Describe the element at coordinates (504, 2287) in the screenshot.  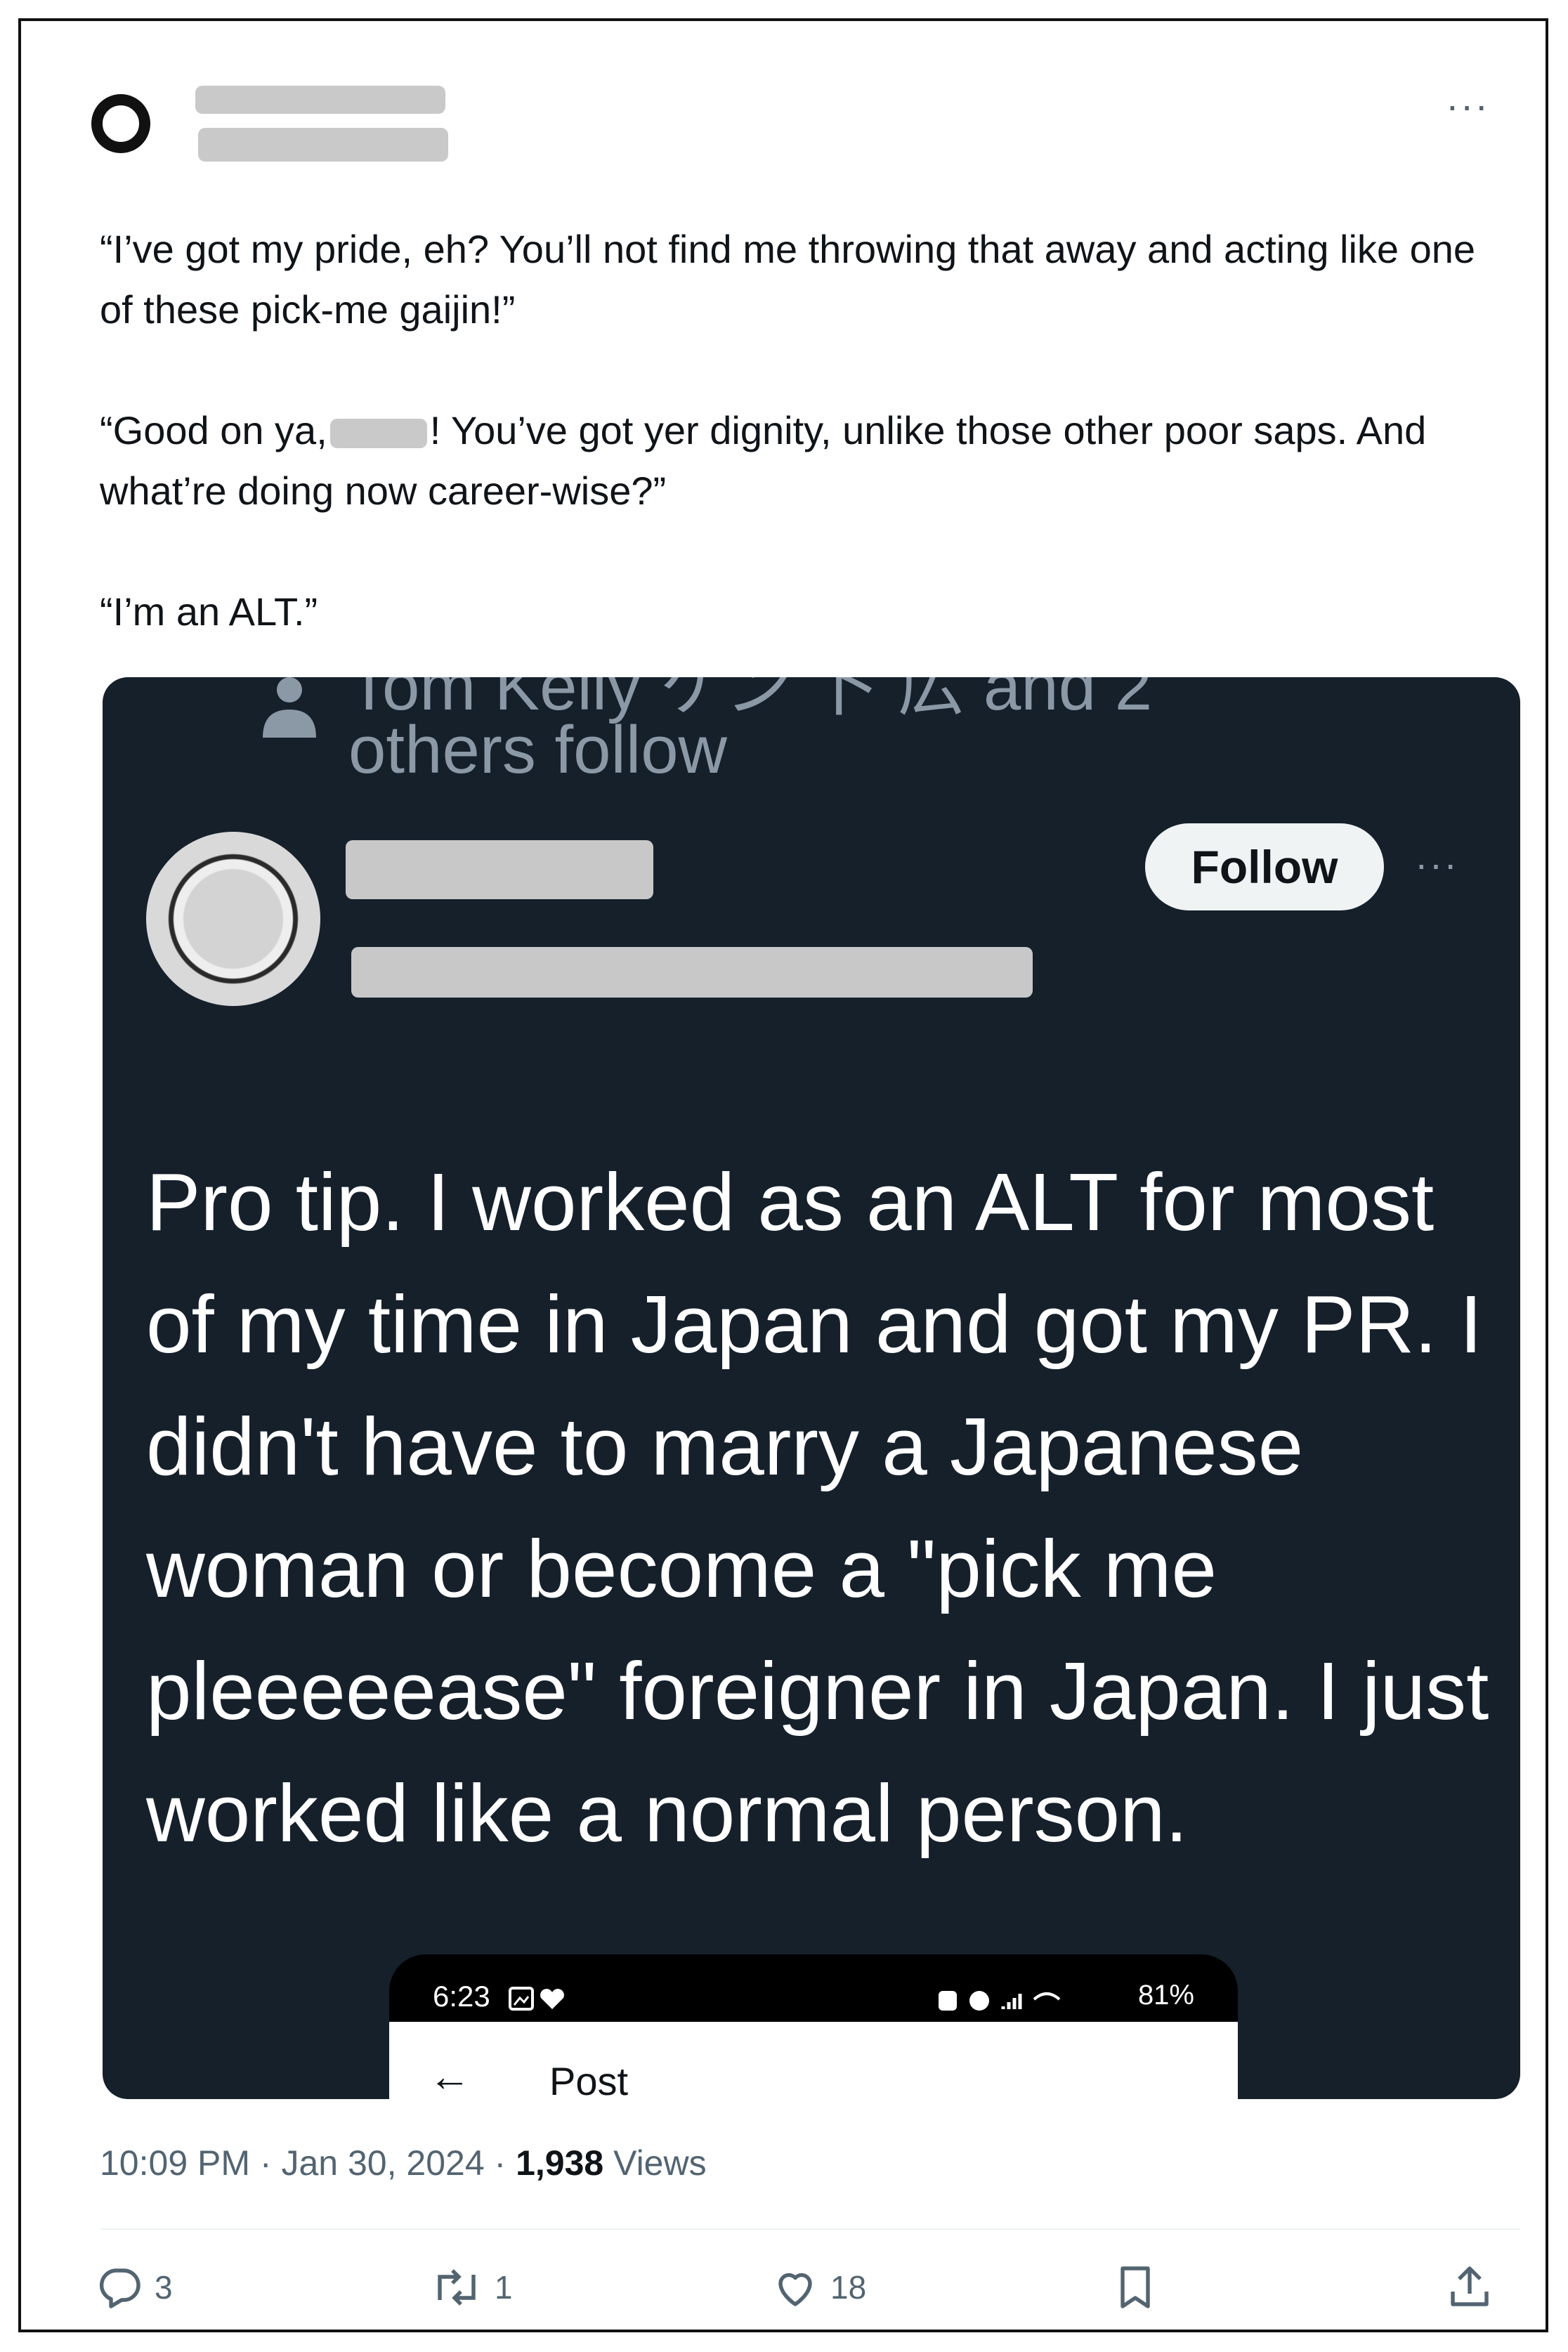
I see `repost-count: 1` at that location.